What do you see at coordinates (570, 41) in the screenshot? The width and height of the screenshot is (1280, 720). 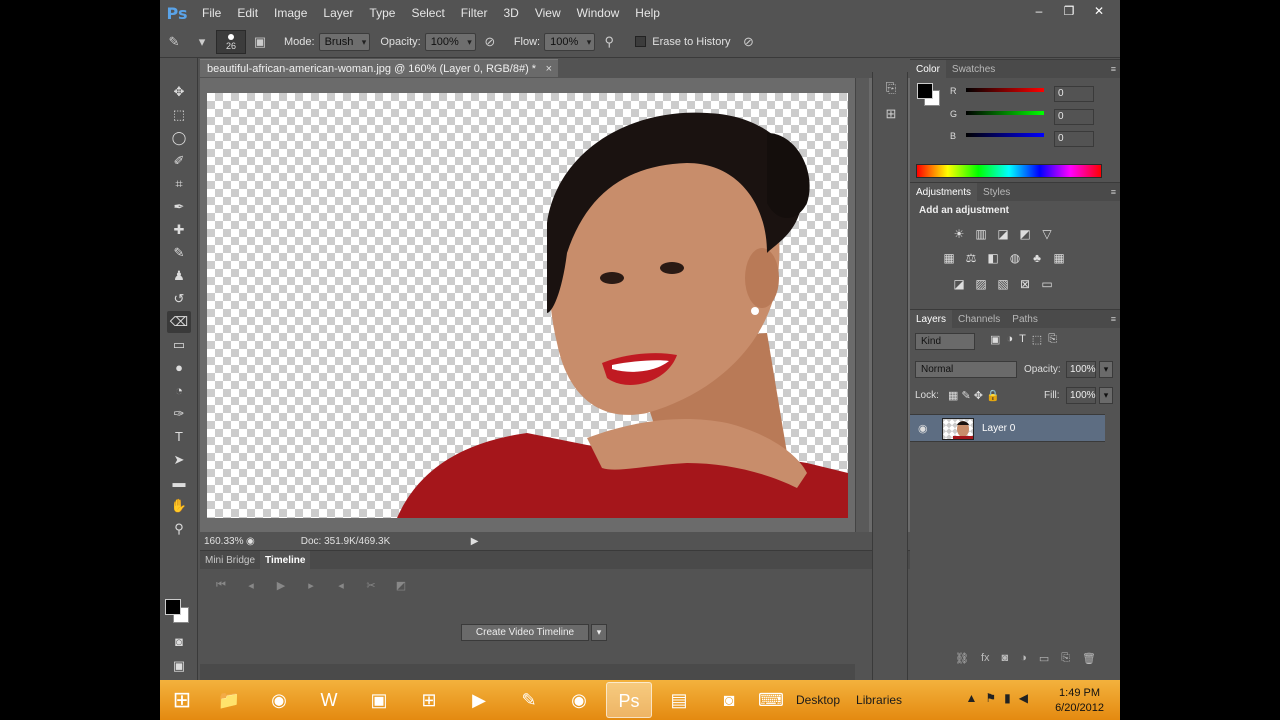 I see `flow-field: 100%` at bounding box center [570, 41].